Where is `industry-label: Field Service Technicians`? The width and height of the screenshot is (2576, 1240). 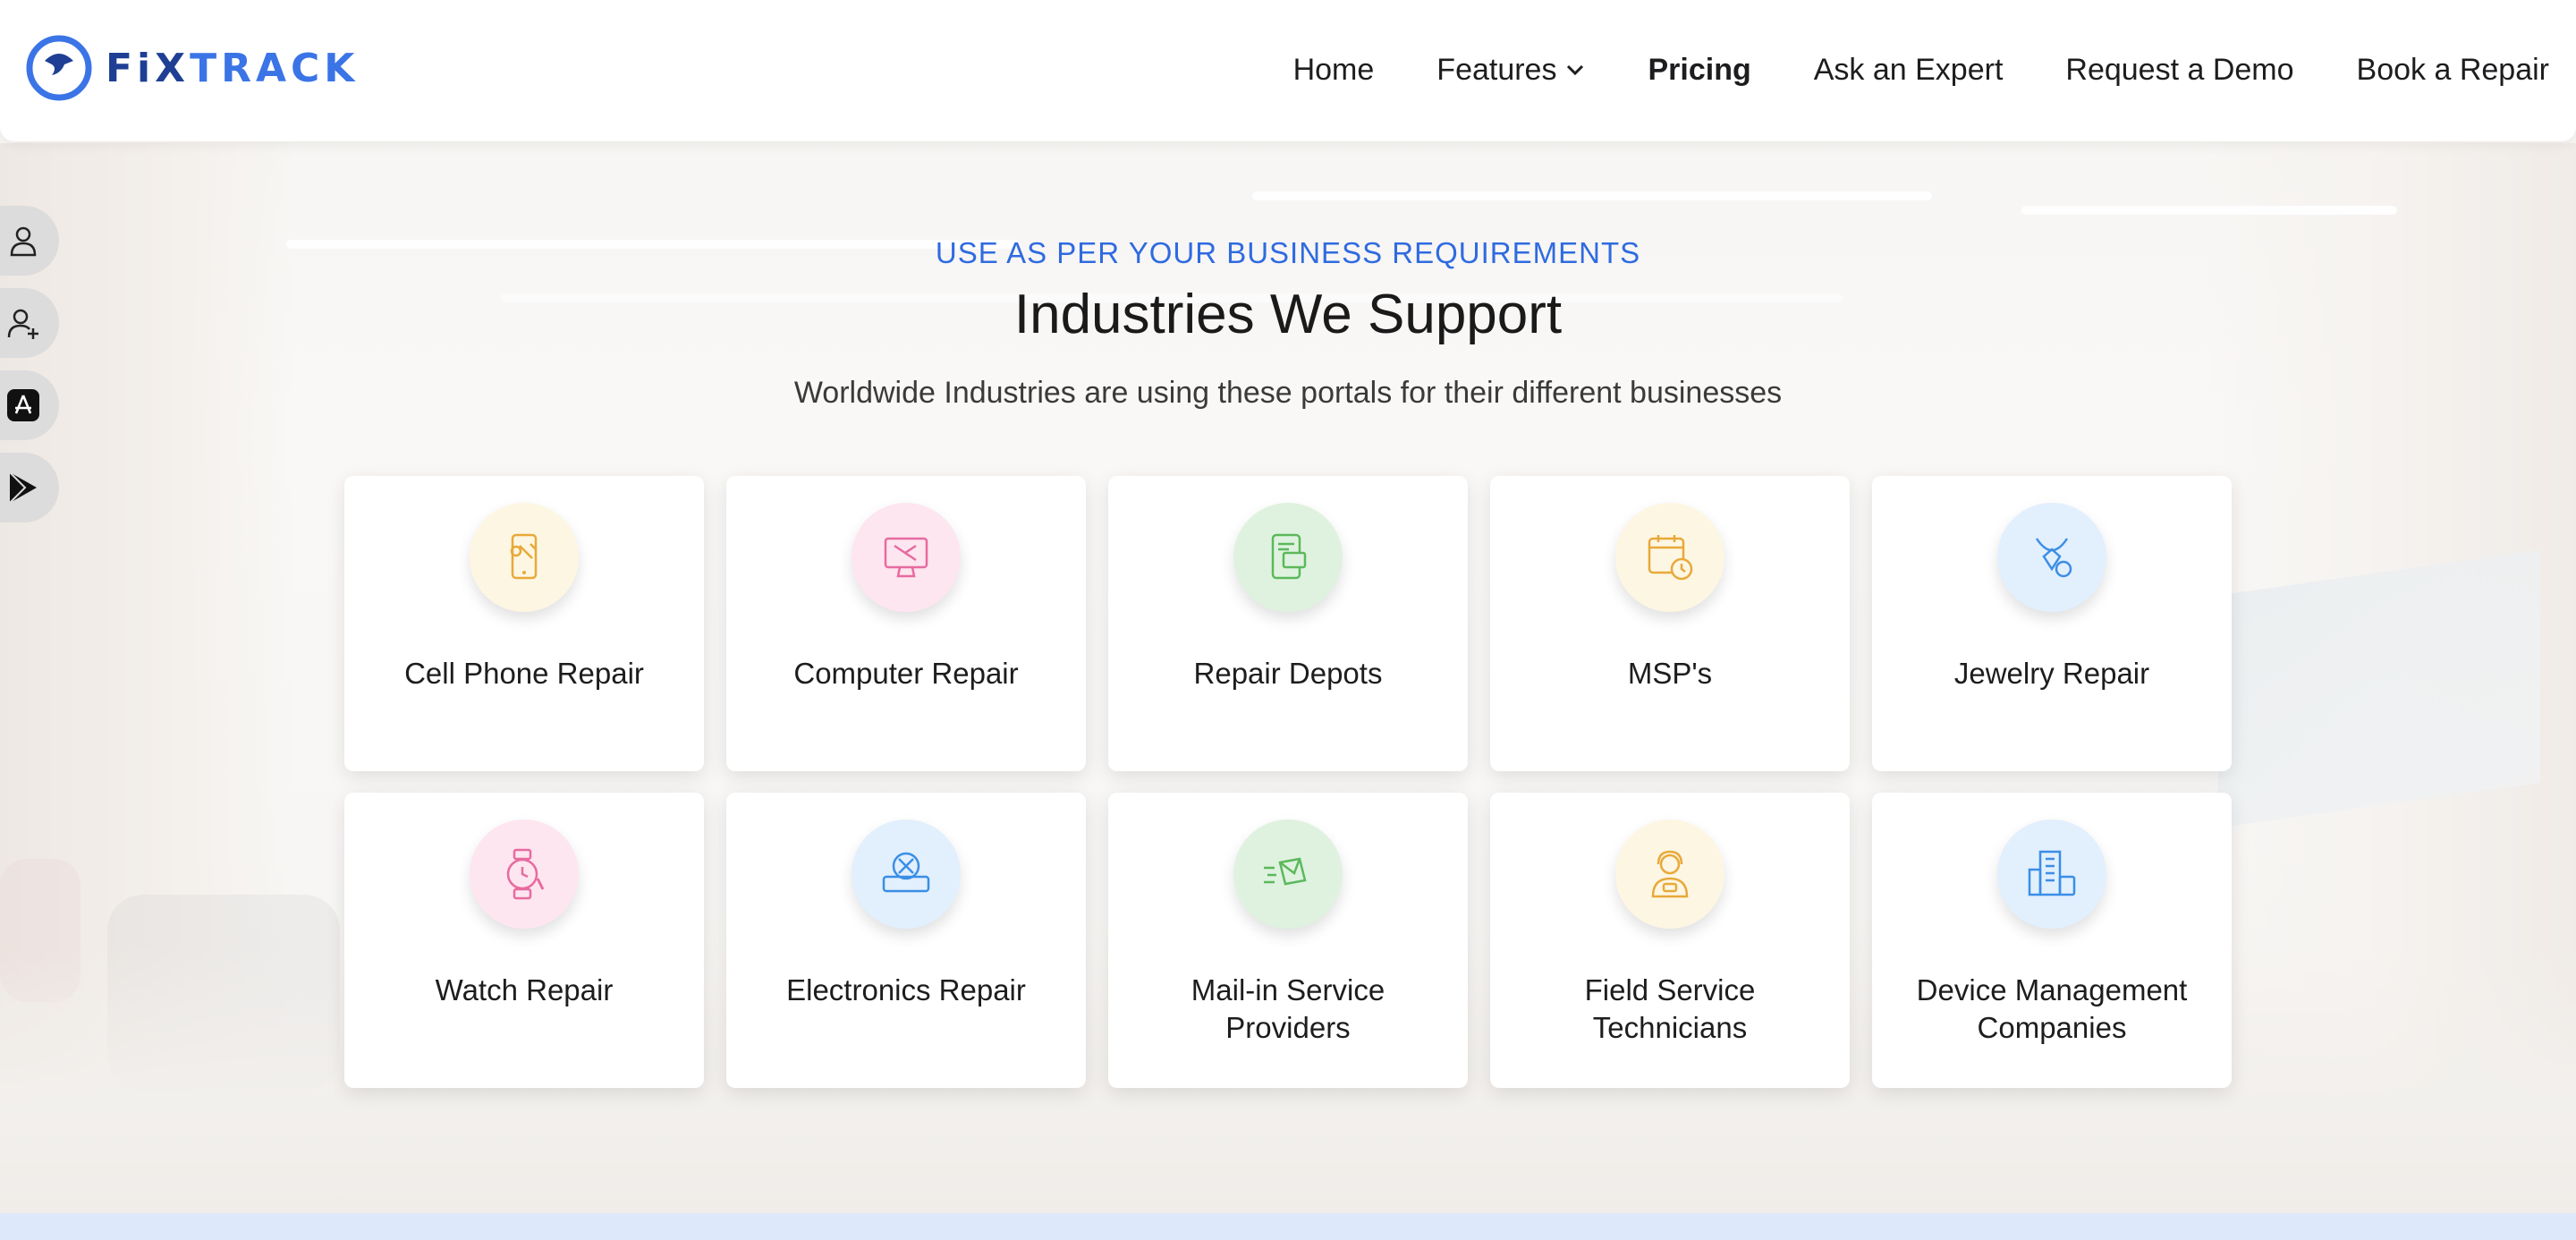 industry-label: Field Service Technicians is located at coordinates (1670, 1008).